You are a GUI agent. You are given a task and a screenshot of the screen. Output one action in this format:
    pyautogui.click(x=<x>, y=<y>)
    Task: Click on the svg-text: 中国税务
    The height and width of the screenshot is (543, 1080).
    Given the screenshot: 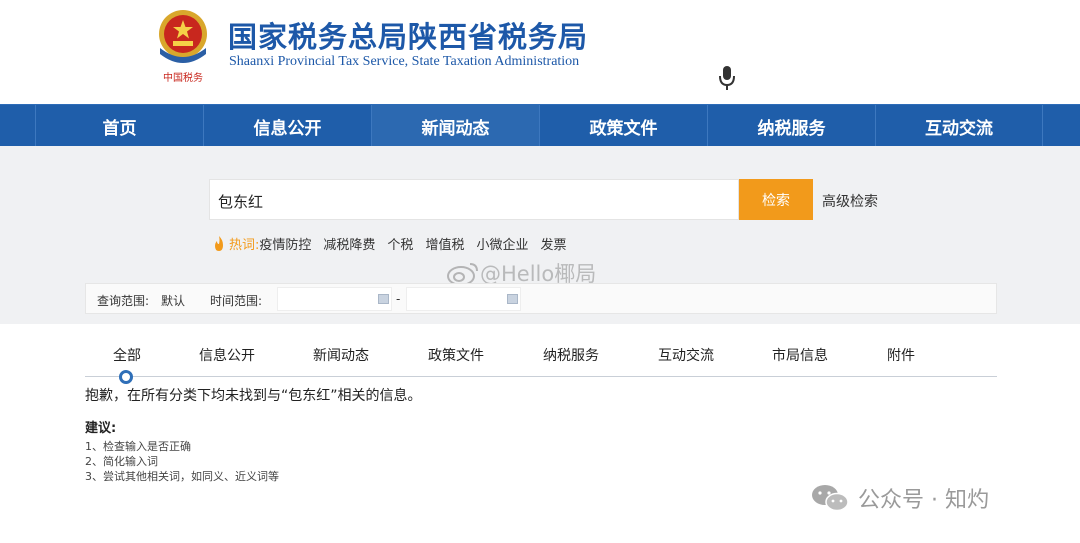 What is the action you would take?
    pyautogui.click(x=183, y=77)
    